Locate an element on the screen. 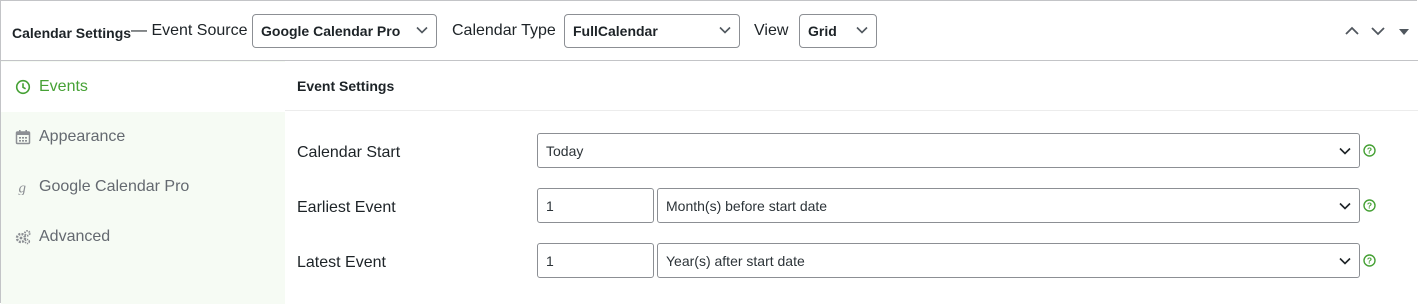 The image size is (1419, 304). latest-event-unit-select: Year(s) after start date is located at coordinates (1008, 260).